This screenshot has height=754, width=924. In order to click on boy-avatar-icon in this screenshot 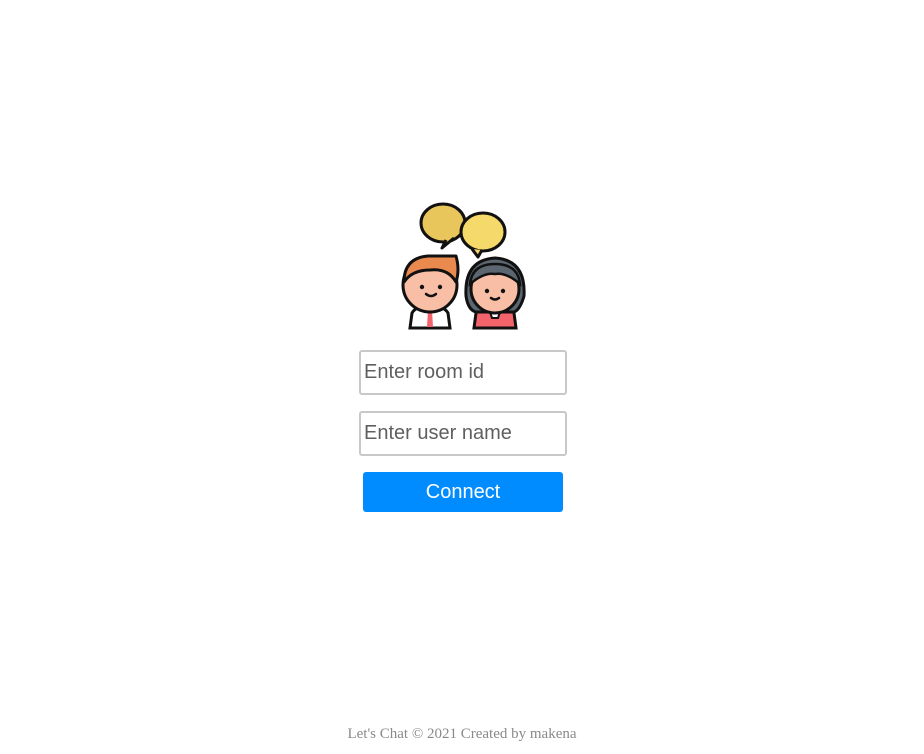, I will do `click(430, 292)`.